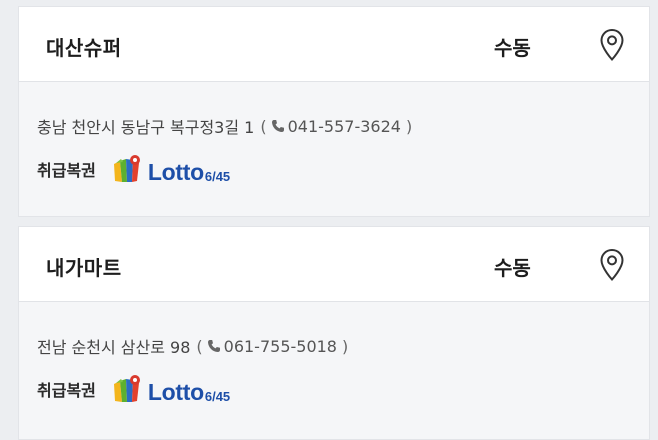  Describe the element at coordinates (146, 127) in the screenshot. I see `store-address: 충남 천안시 동남구 복구정3길 1` at that location.